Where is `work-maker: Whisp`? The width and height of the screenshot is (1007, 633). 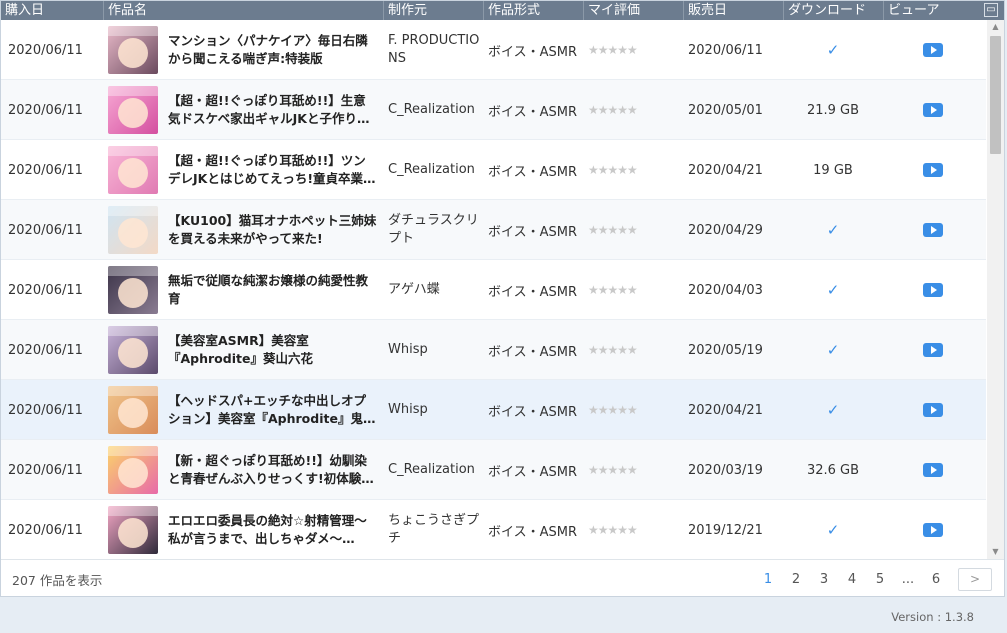 work-maker: Whisp is located at coordinates (408, 409).